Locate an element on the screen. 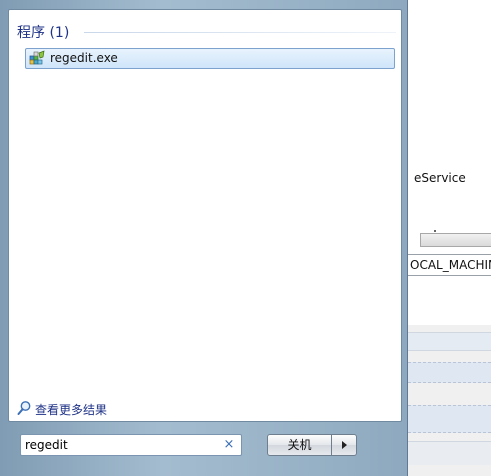 Image resolution: width=491 pixels, height=476 pixels. triangle-right-icon is located at coordinates (344, 445).